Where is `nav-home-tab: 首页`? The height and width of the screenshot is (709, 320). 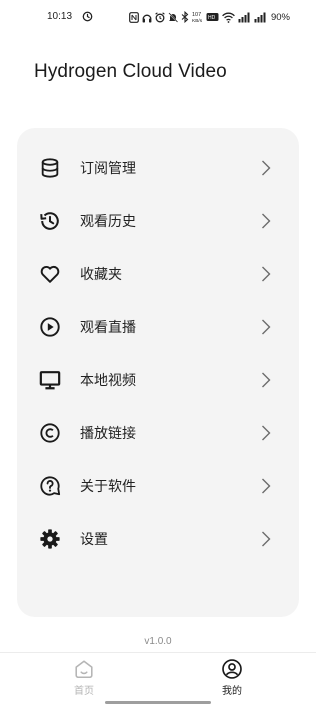
nav-home-tab: 首页 is located at coordinates (84, 677).